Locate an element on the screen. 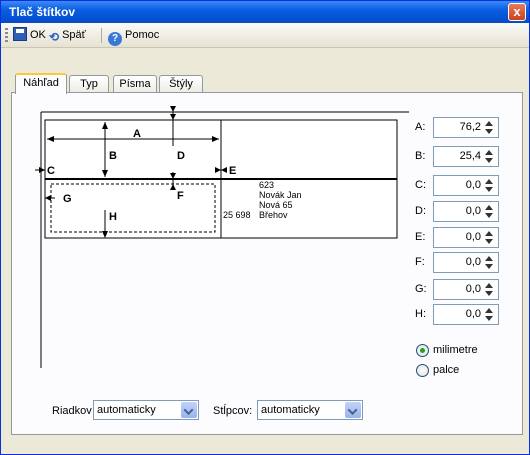 This screenshot has width=530, height=455. field-c-label: C: is located at coordinates (420, 185).